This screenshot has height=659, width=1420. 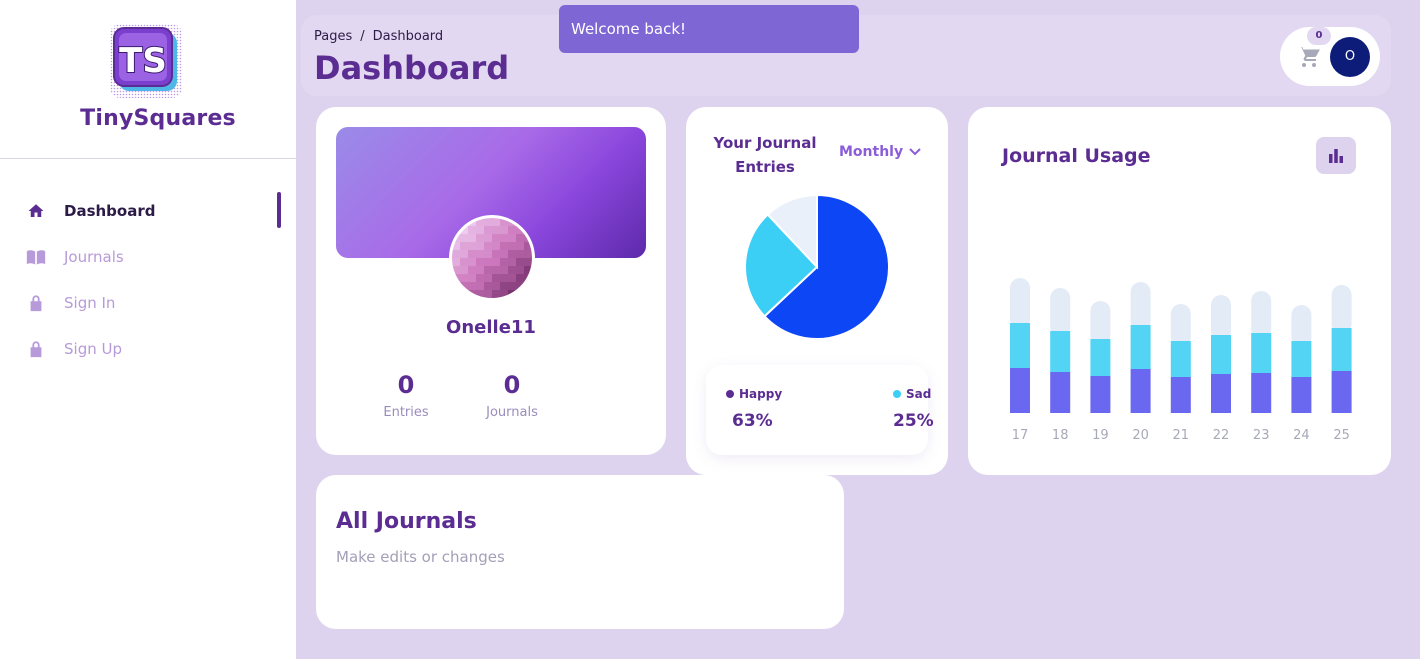 I want to click on x-tick-label: 21, so click(x=1181, y=435).